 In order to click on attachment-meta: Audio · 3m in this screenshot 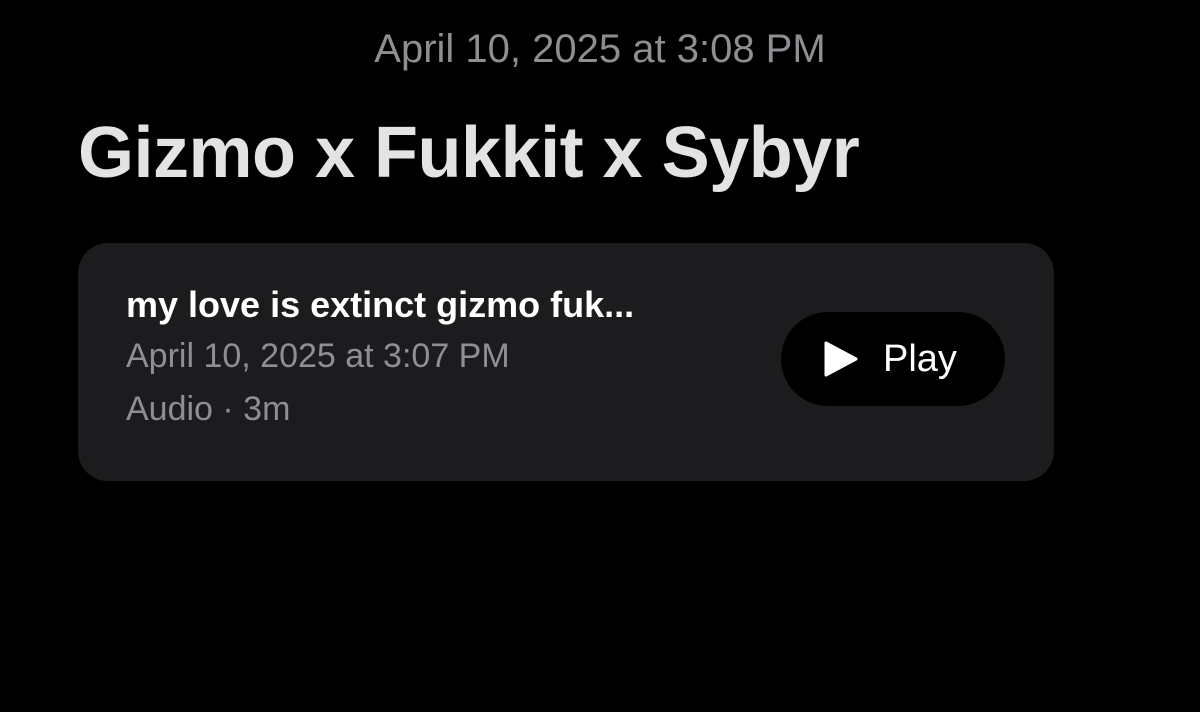, I will do `click(208, 409)`.